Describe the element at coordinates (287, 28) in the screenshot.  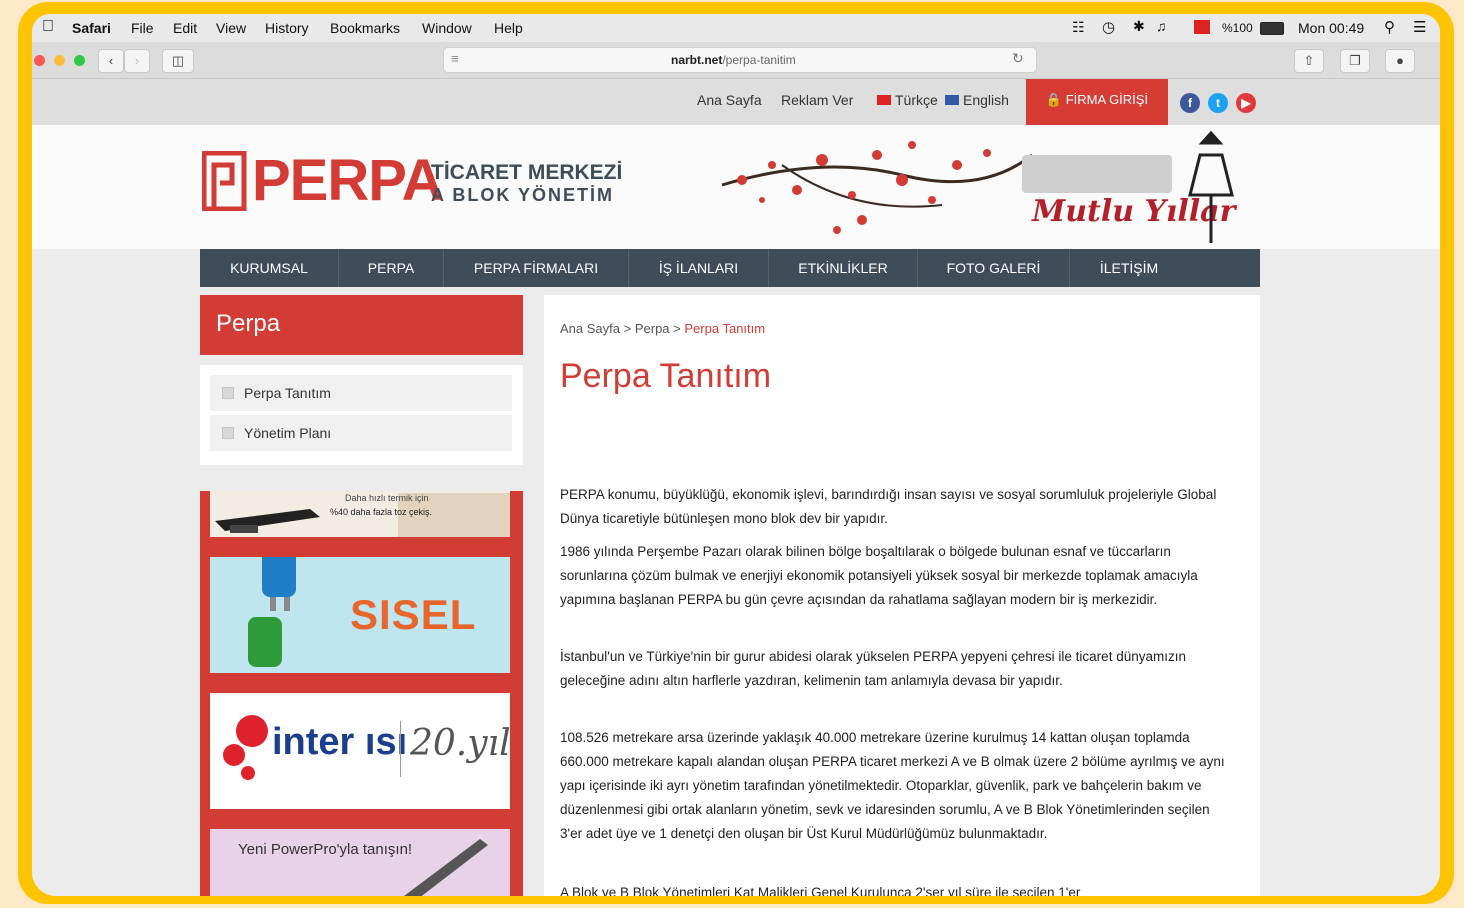
I see `menu-history: History` at that location.